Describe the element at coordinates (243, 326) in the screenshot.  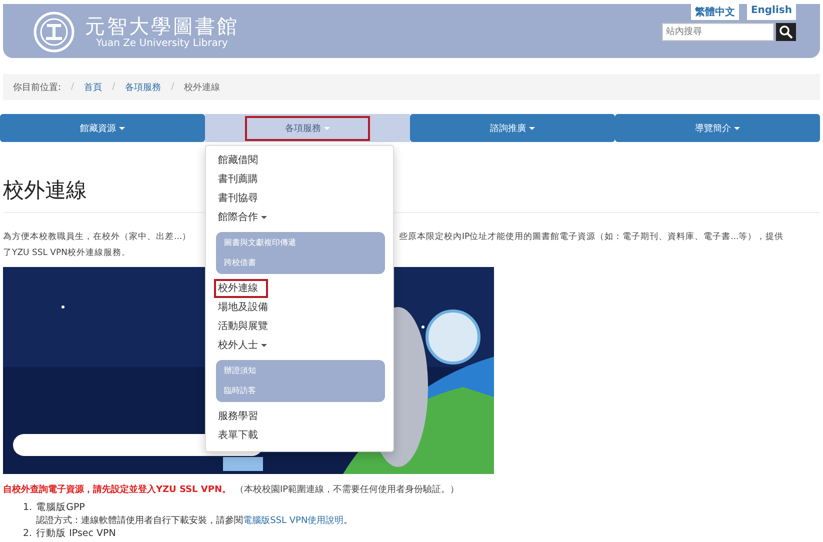
I see `menu-item: 活動與展覽` at that location.